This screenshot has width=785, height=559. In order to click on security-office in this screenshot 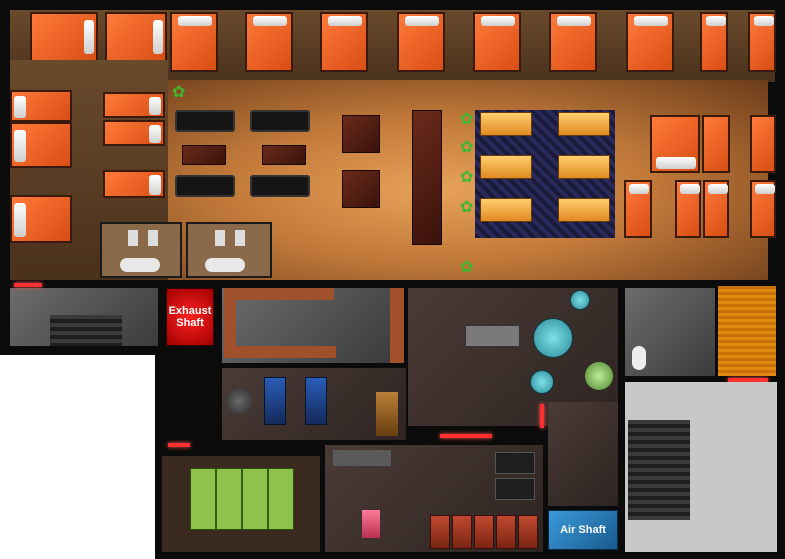, I will do `click(747, 331)`.